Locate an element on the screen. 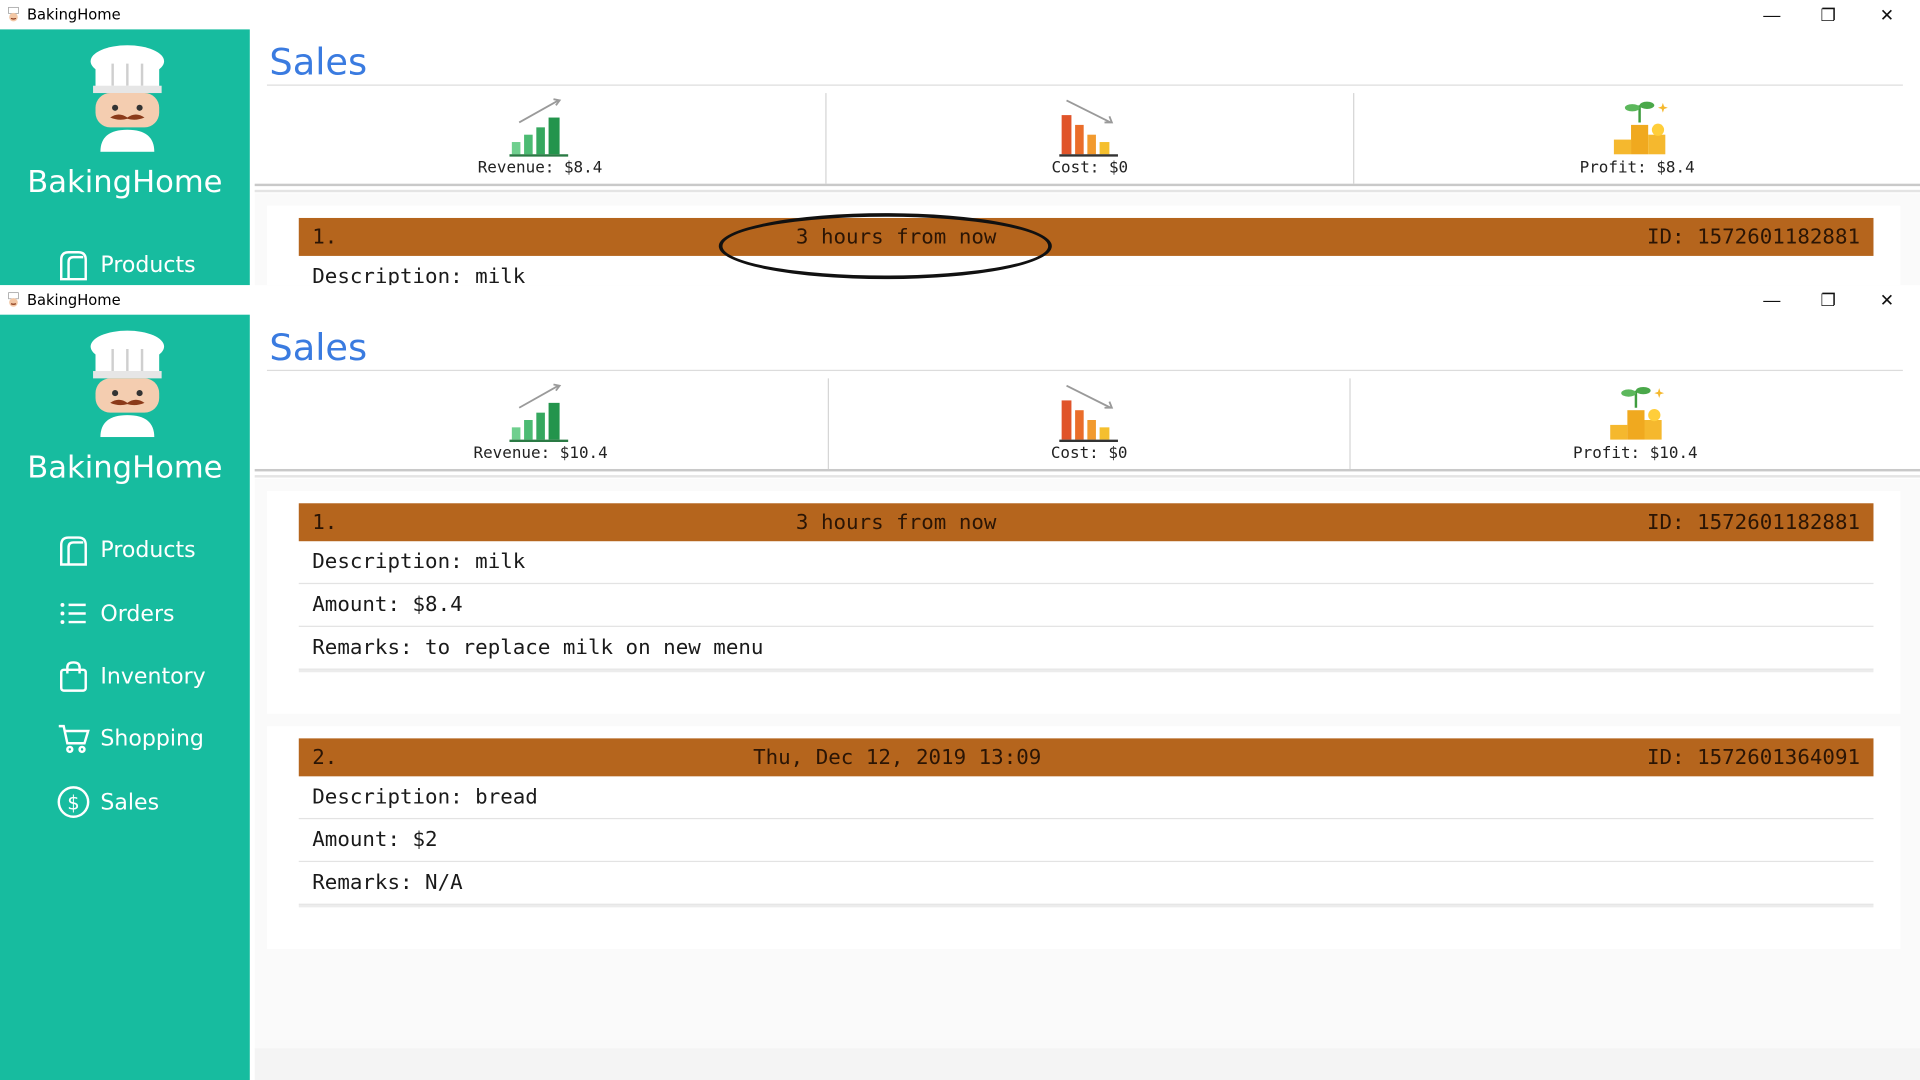  stats-bar: Revenue: $8.4 Cost: $0 Profit: $8.4 is located at coordinates (1087, 140).